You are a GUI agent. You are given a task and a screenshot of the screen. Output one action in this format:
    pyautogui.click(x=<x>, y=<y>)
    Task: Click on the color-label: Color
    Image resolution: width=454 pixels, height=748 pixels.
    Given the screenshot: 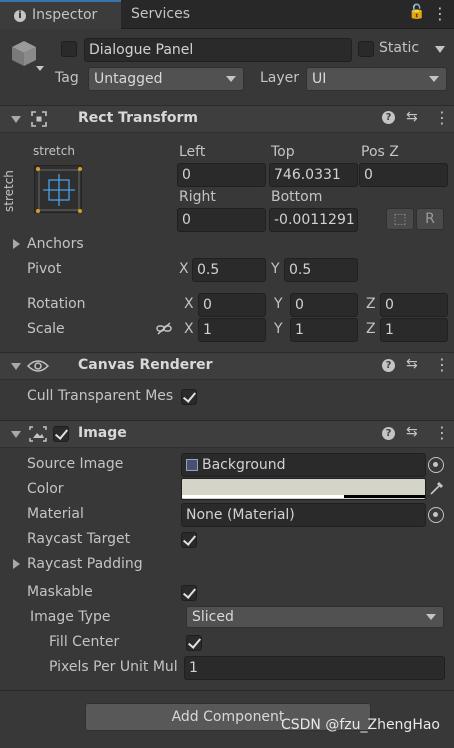 What is the action you would take?
    pyautogui.click(x=45, y=489)
    